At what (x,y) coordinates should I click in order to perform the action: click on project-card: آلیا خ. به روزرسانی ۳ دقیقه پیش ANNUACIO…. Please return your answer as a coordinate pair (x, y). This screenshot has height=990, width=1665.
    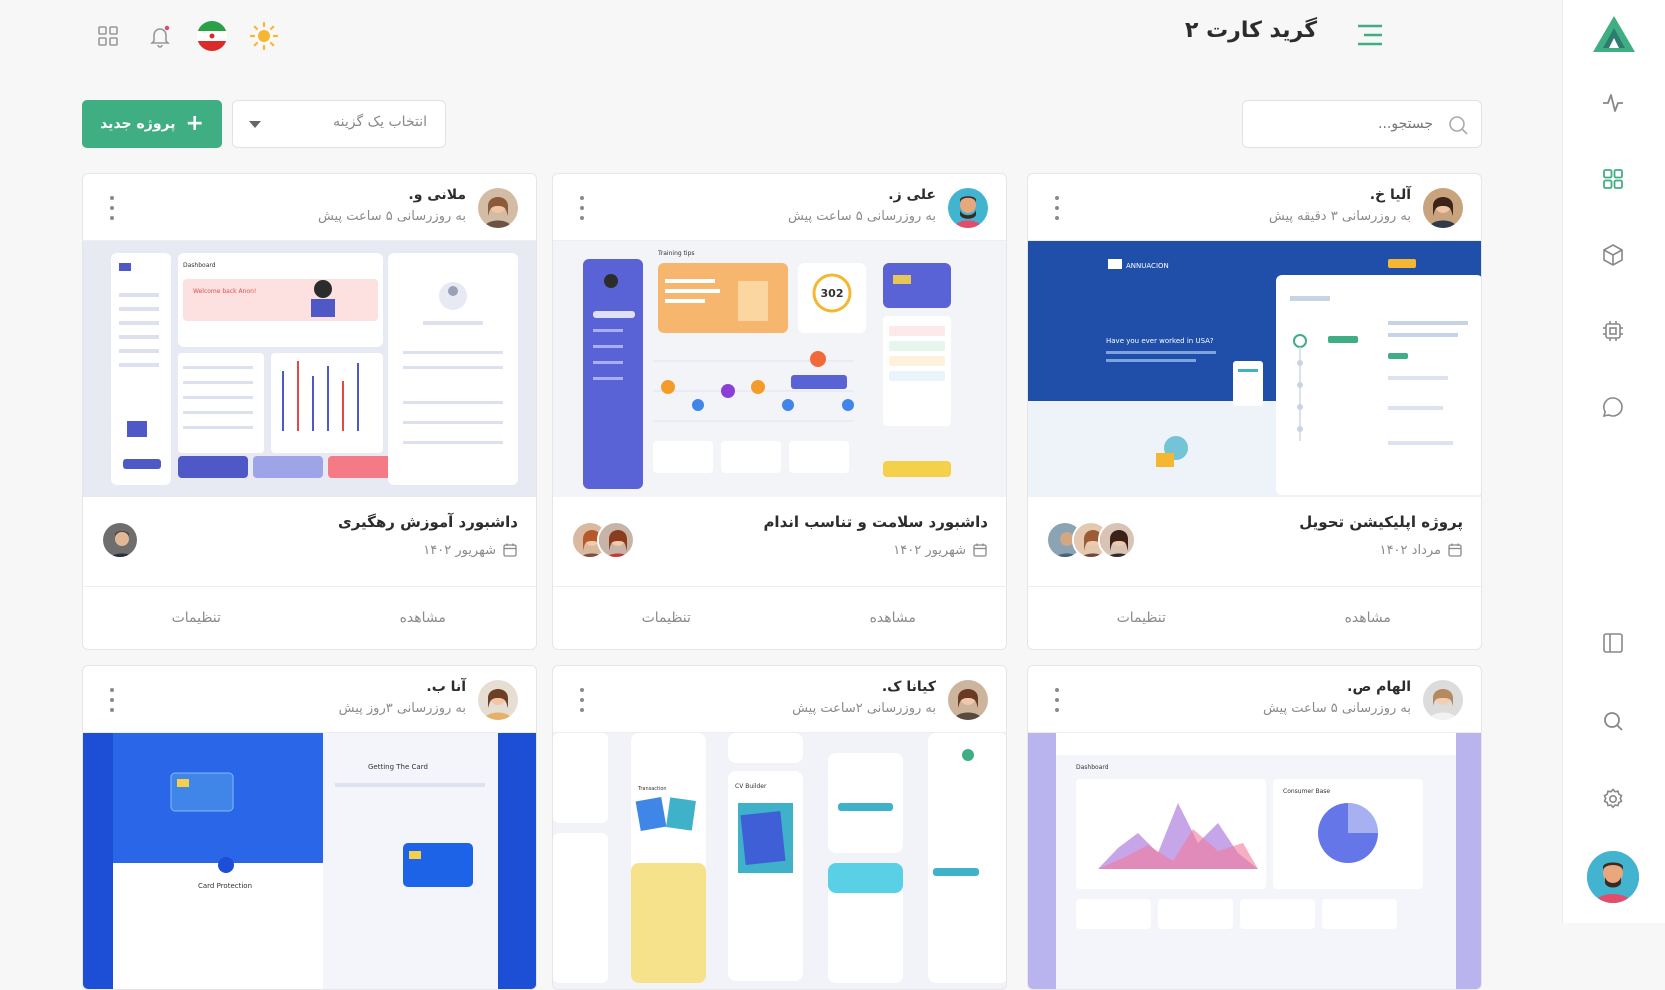
    Looking at the image, I should click on (1254, 411).